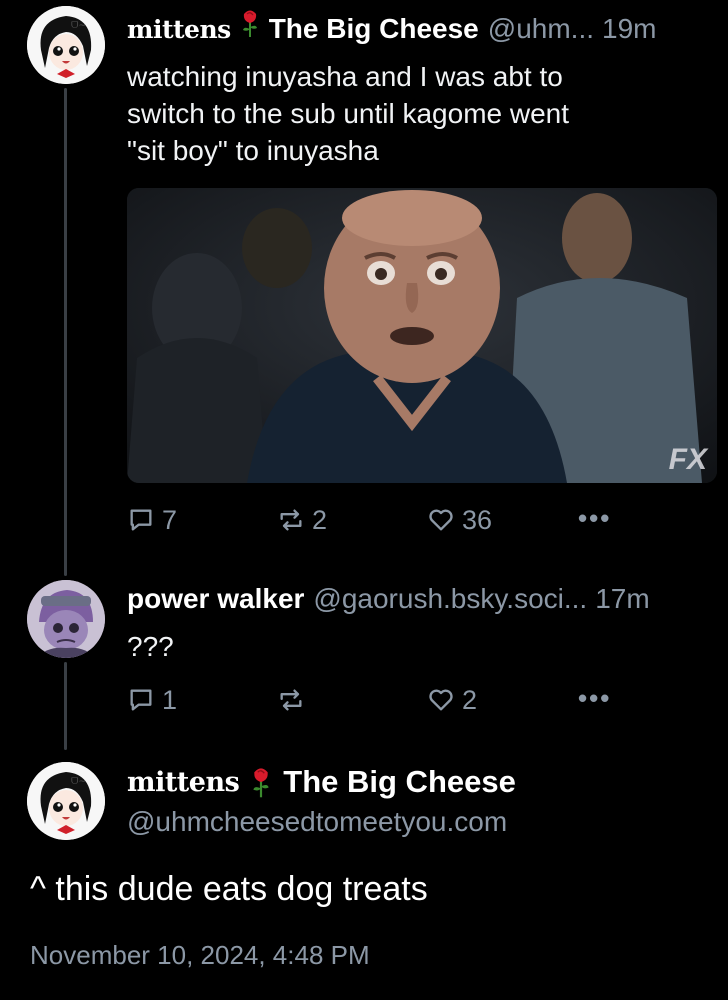  What do you see at coordinates (253, 150) in the screenshot?
I see `post-text-line: "sit boy" to inuyasha` at bounding box center [253, 150].